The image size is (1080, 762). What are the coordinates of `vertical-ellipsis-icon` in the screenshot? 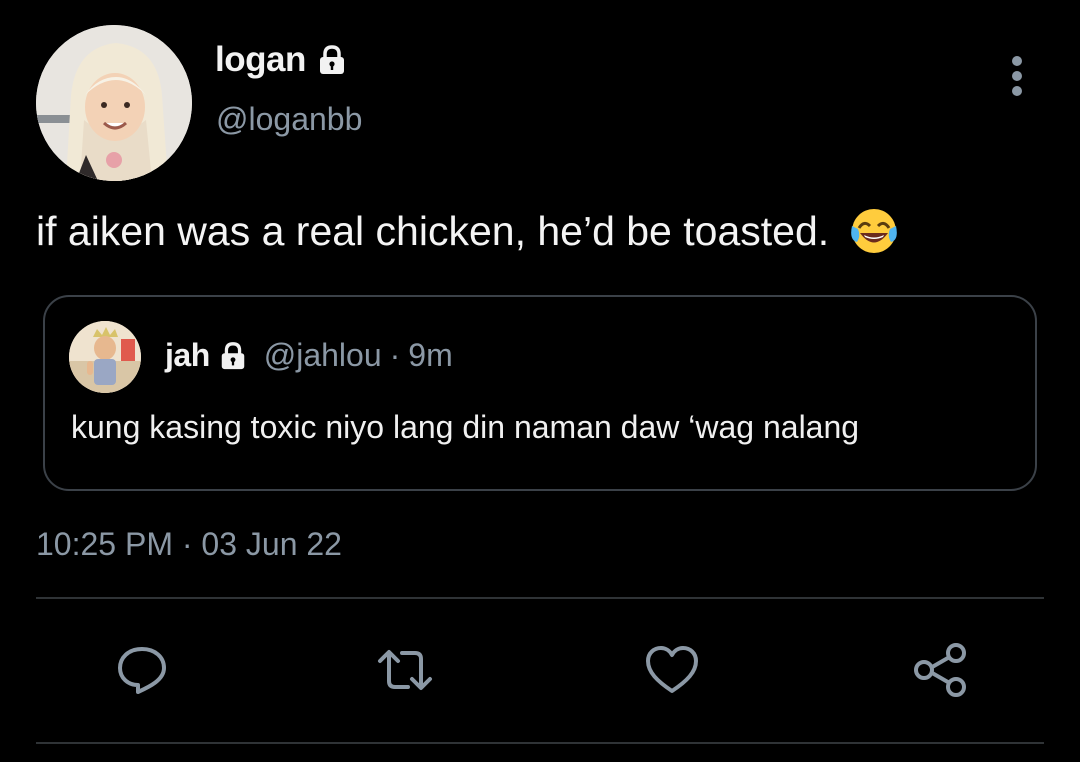 It's located at (1017, 61).